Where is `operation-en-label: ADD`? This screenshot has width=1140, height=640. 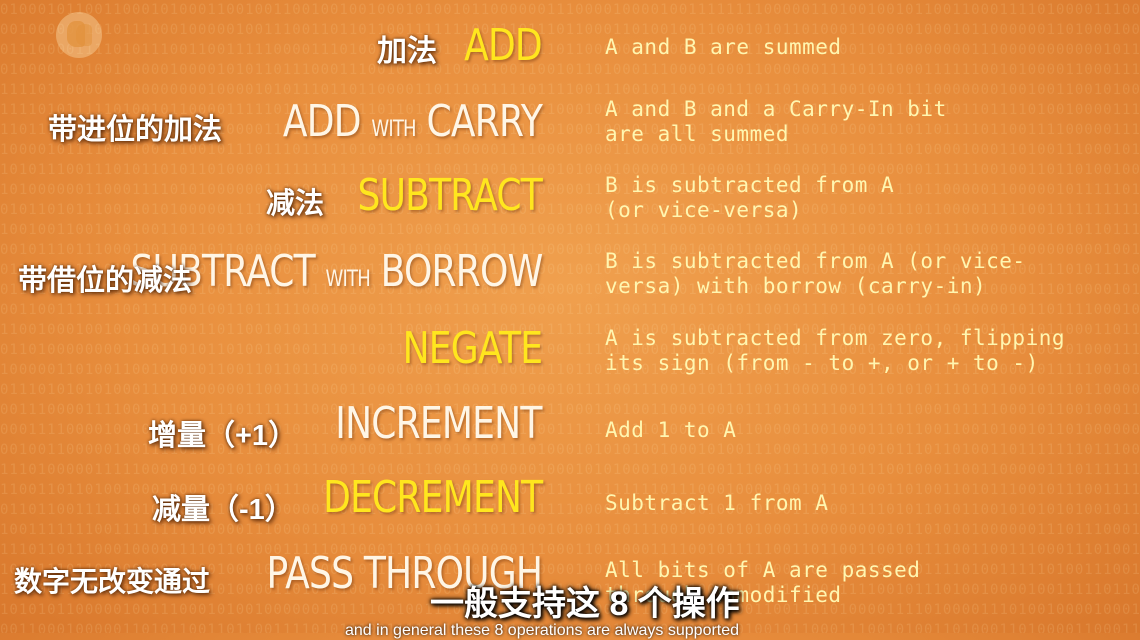 operation-en-label: ADD is located at coordinates (503, 45).